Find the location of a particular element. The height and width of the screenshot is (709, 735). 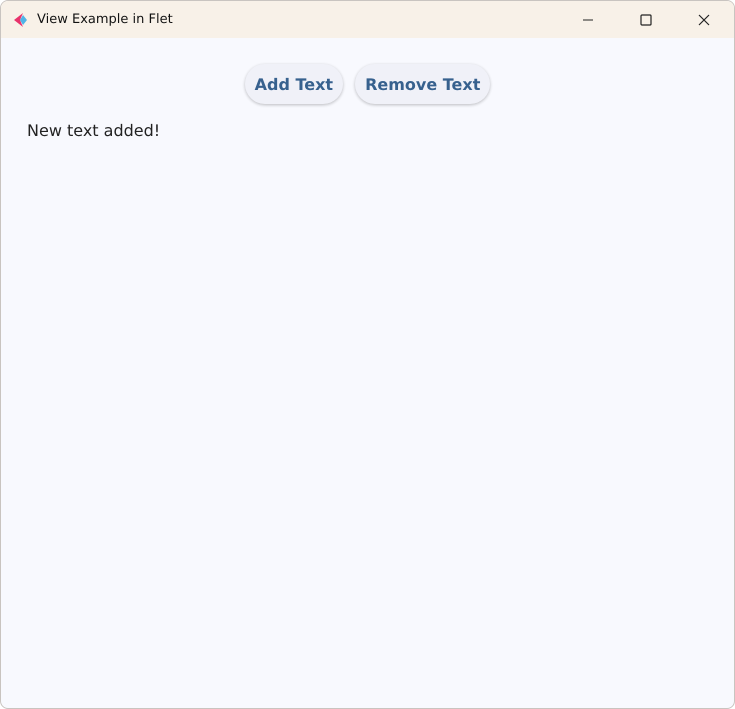

action-button: Add Text is located at coordinates (294, 84).